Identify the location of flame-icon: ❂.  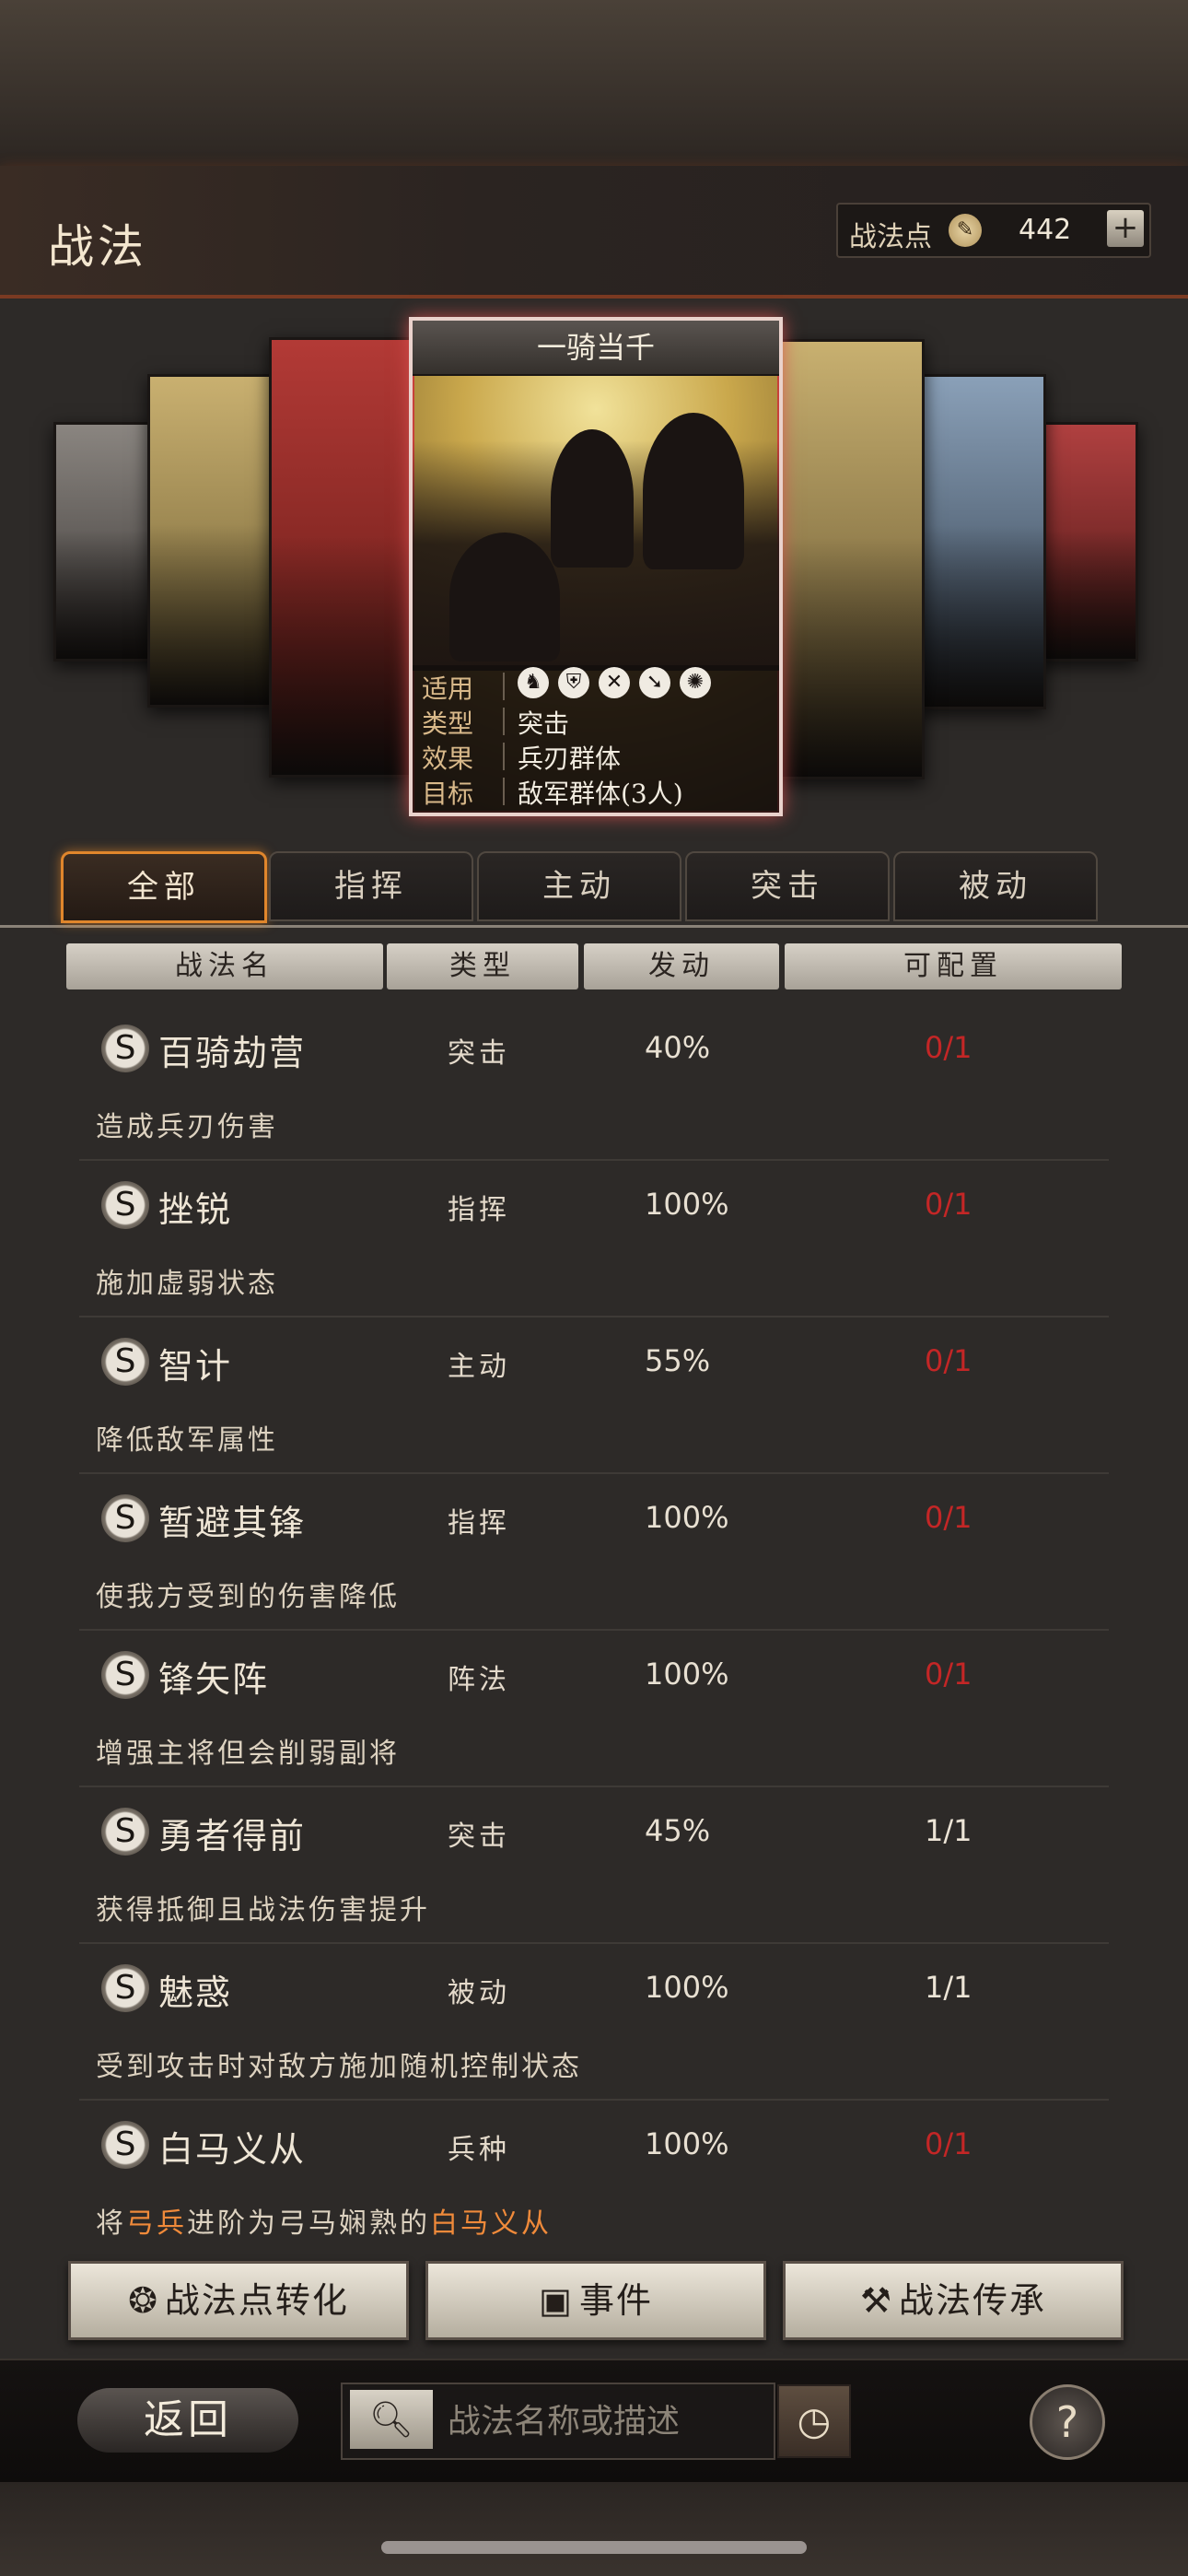
(143, 2300).